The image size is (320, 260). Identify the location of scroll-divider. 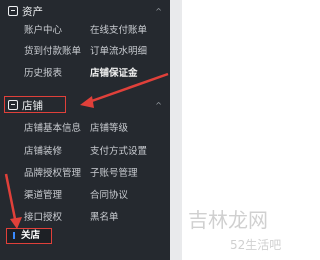
(176, 130).